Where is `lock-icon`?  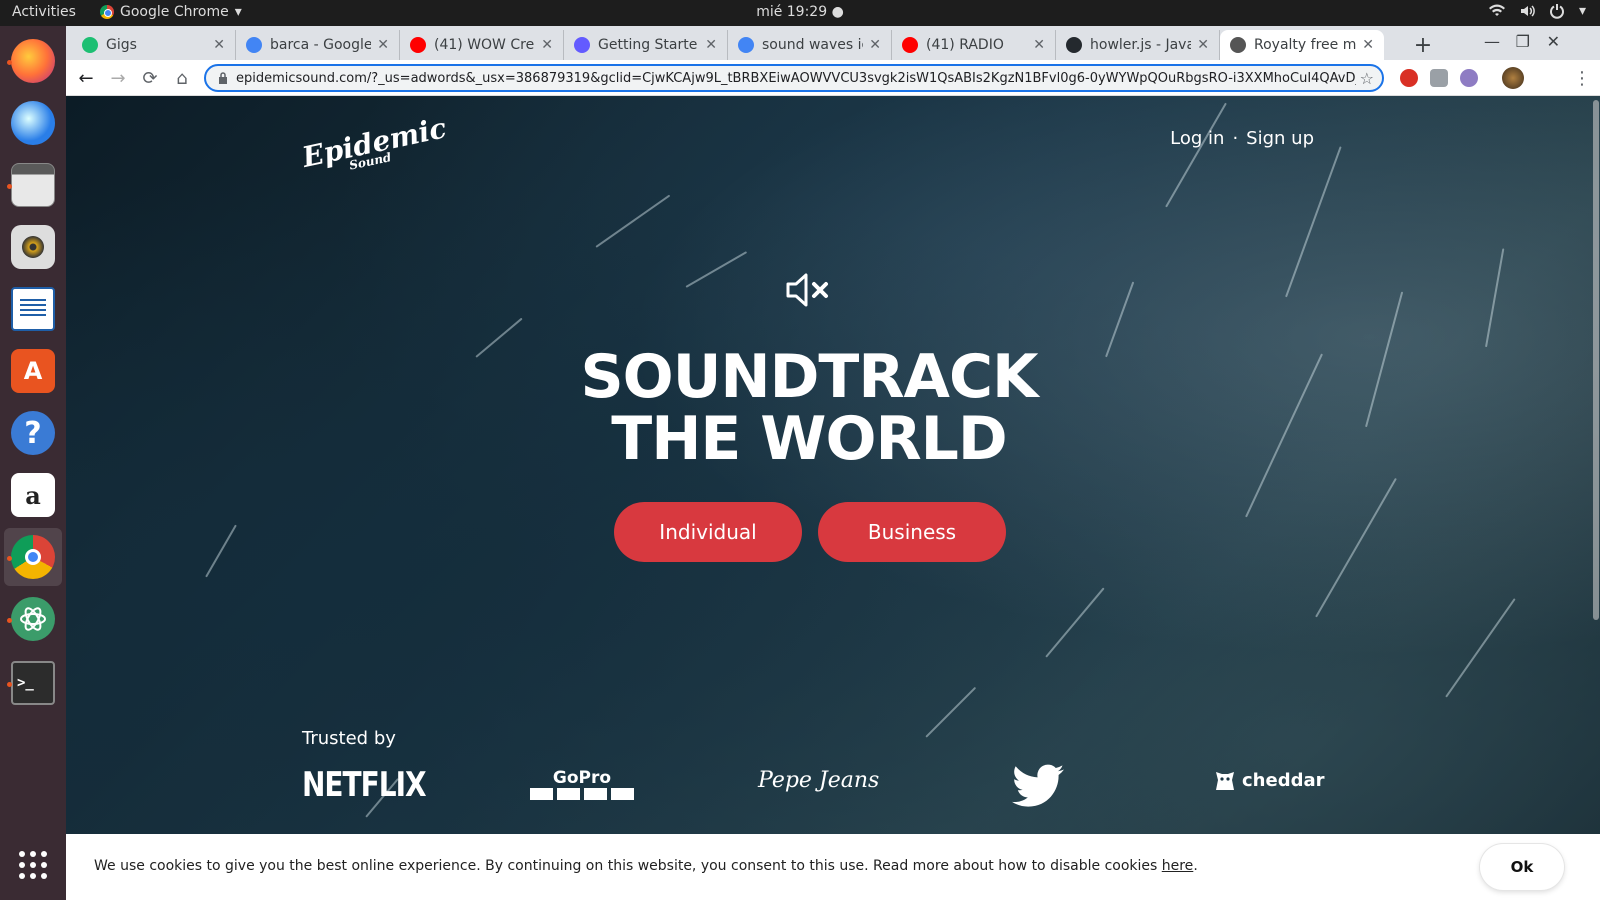 lock-icon is located at coordinates (223, 78).